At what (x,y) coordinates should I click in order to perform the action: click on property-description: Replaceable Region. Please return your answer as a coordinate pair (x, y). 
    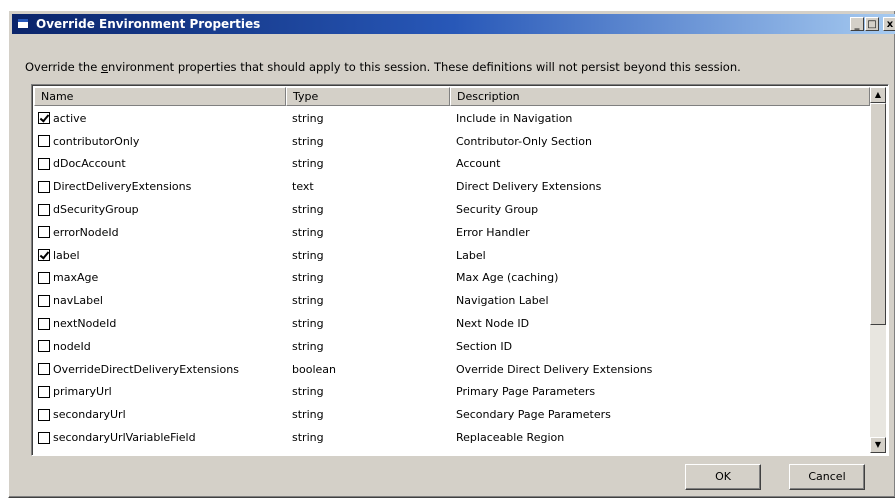
    Looking at the image, I should click on (510, 438).